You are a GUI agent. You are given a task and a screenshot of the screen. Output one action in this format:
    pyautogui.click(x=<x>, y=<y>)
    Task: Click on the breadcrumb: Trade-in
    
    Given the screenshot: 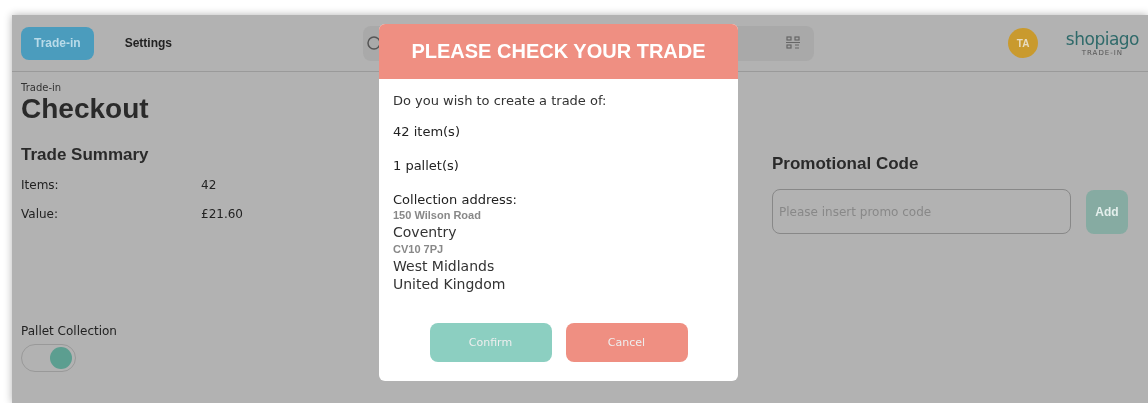 What is the action you would take?
    pyautogui.click(x=41, y=87)
    